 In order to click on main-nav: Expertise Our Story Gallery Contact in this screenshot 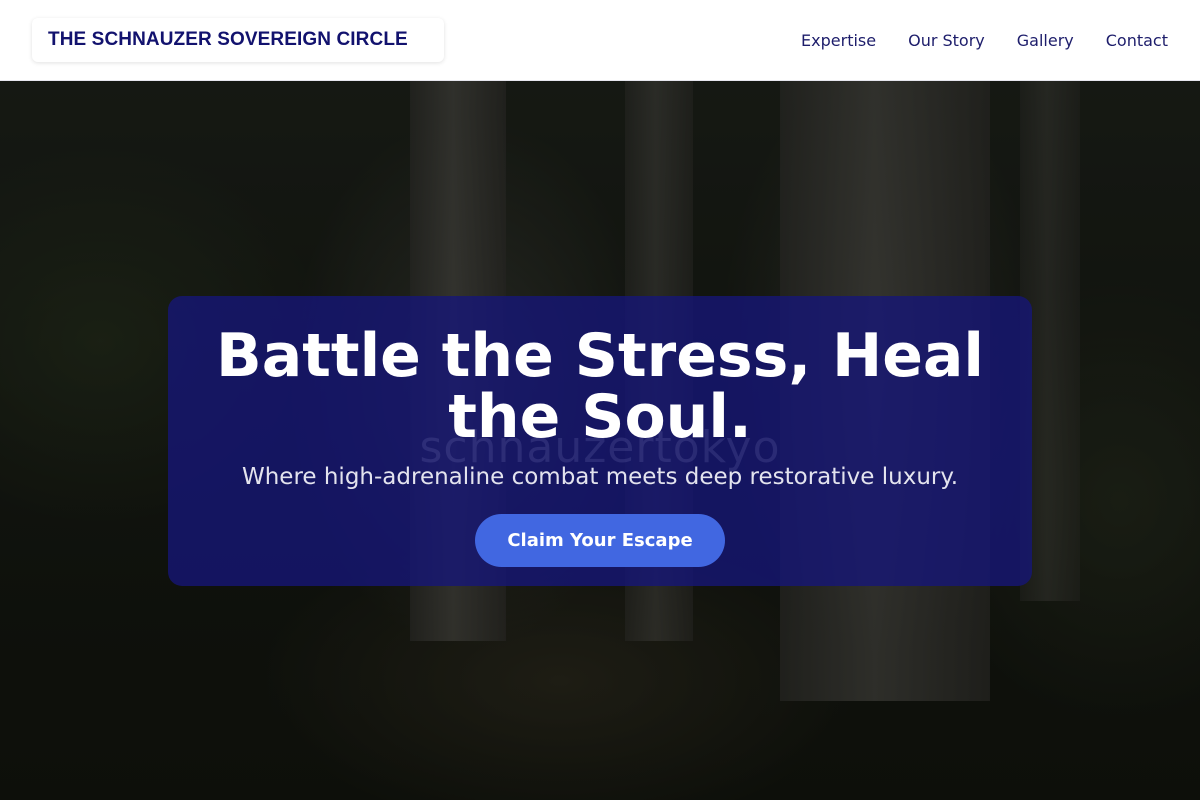, I will do `click(984, 40)`.